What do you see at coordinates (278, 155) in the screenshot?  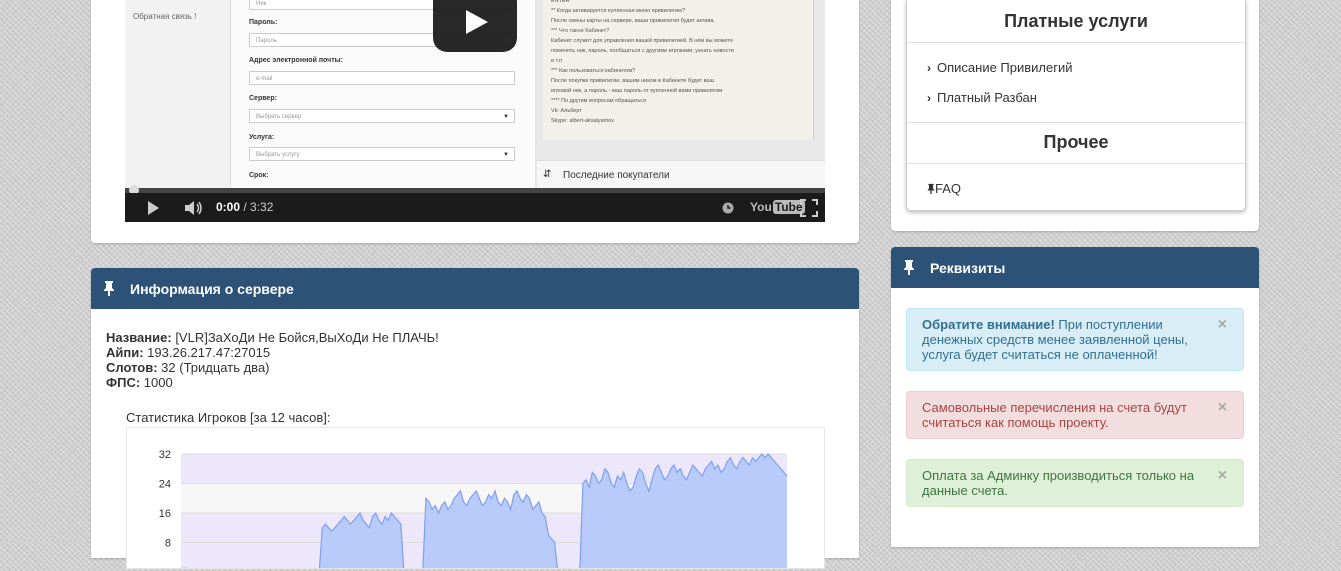 I see `service-select-value: Выбрать услугу` at bounding box center [278, 155].